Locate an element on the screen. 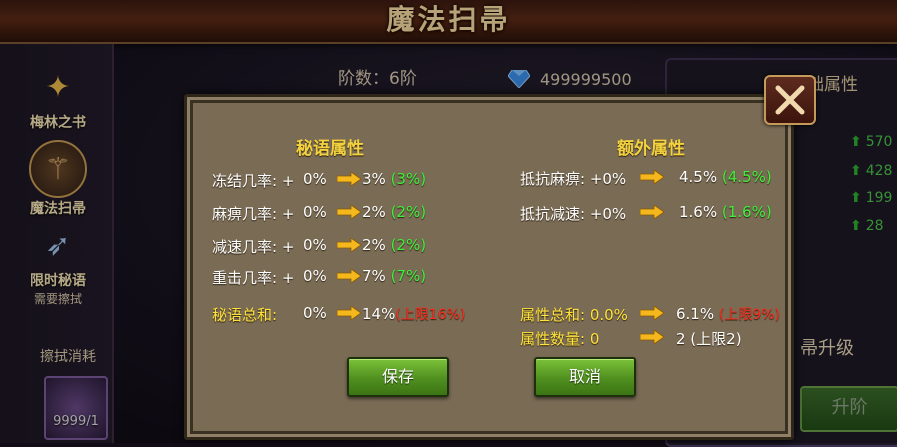 The image size is (897, 447). mystic-attributes-title: 秘语属性 is located at coordinates (330, 149).